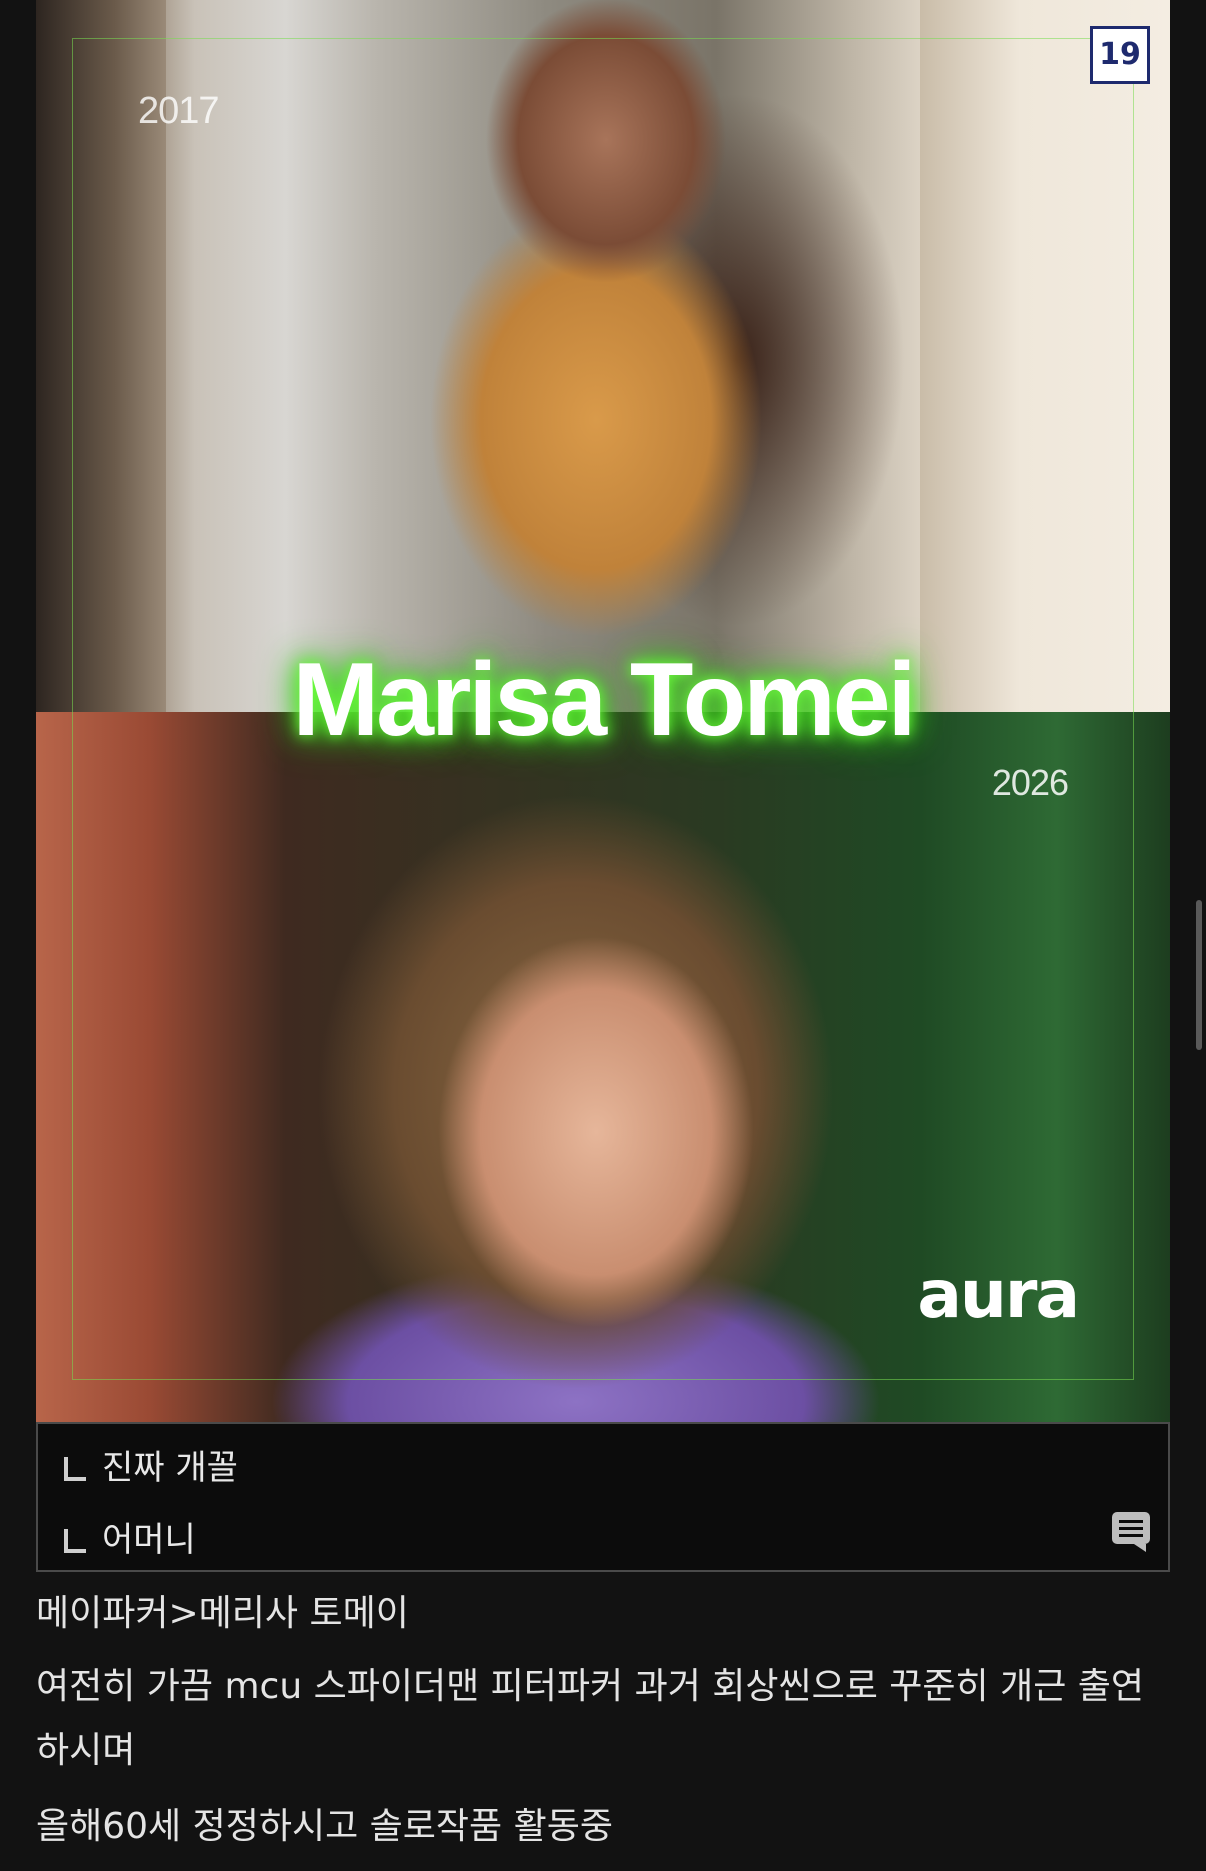  I want to click on comment-icon, so click(1131, 1532).